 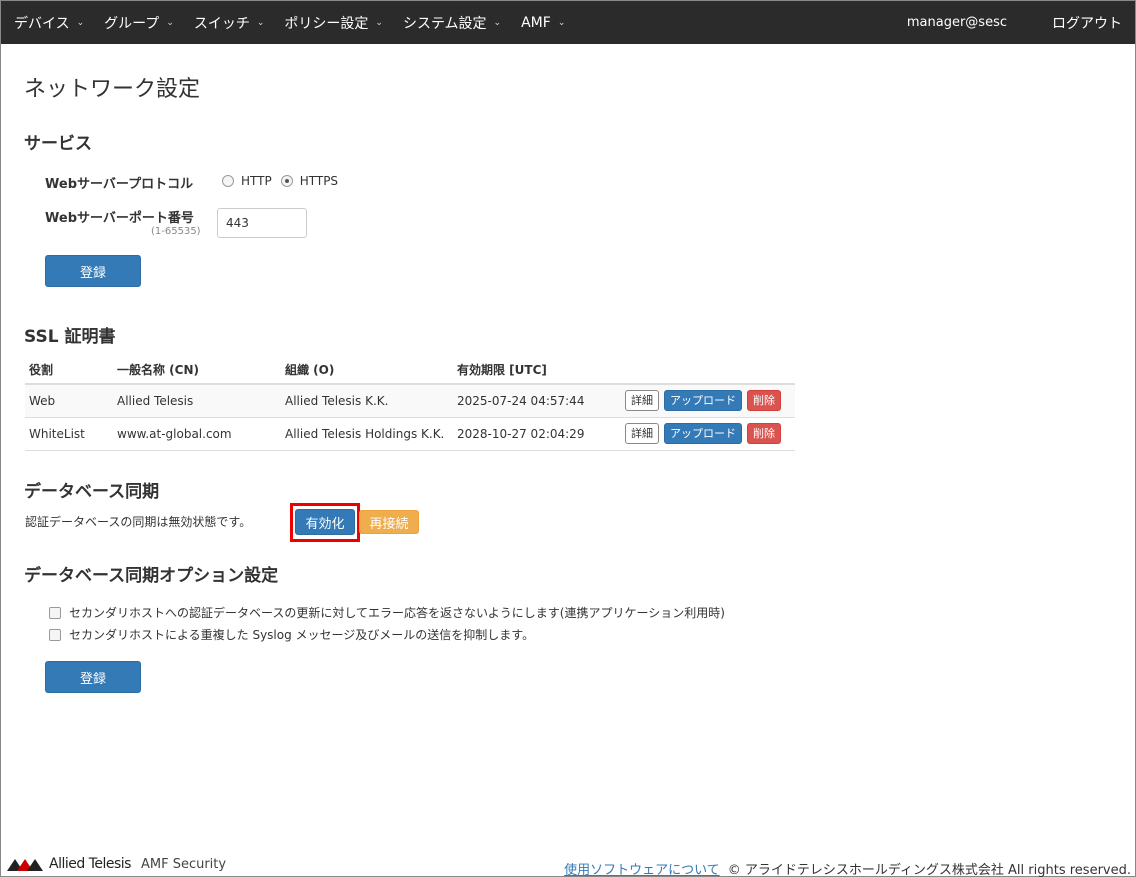 I want to click on radio-http-label: HTTP, so click(x=256, y=181).